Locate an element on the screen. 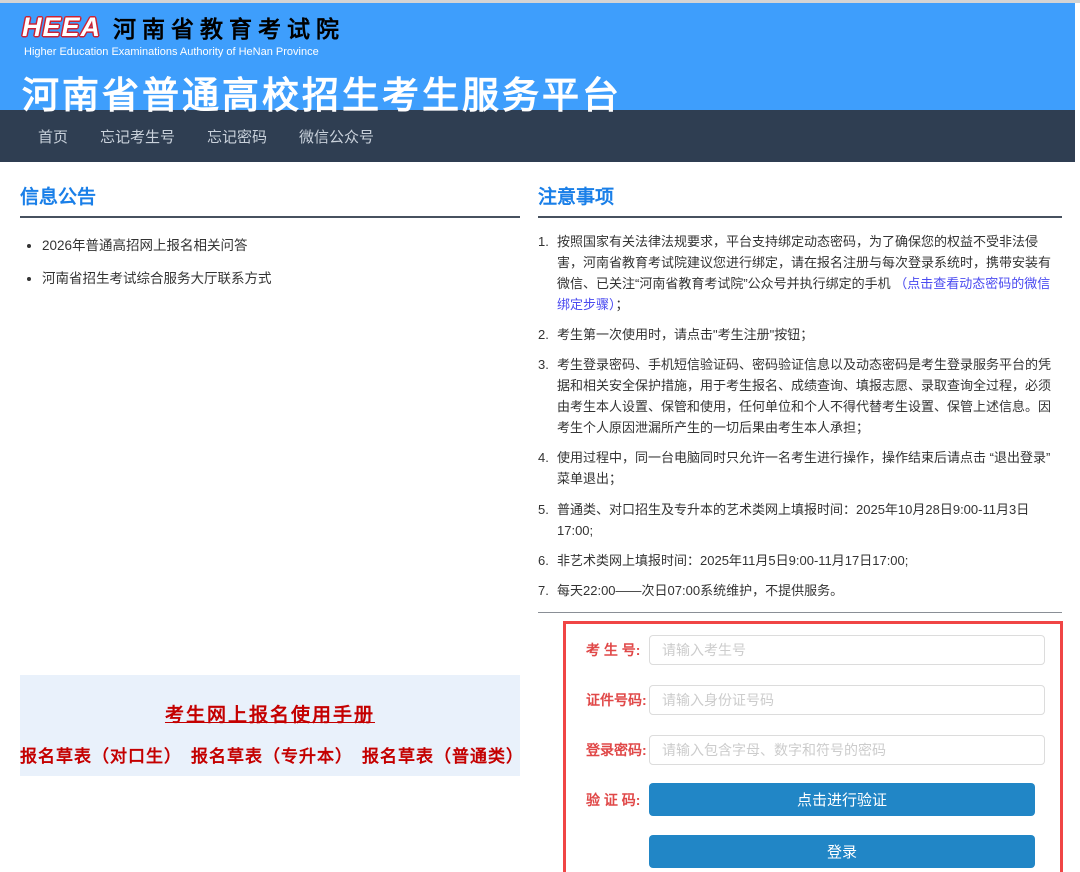 The image size is (1080, 872). notice-number: 1. is located at coordinates (543, 241).